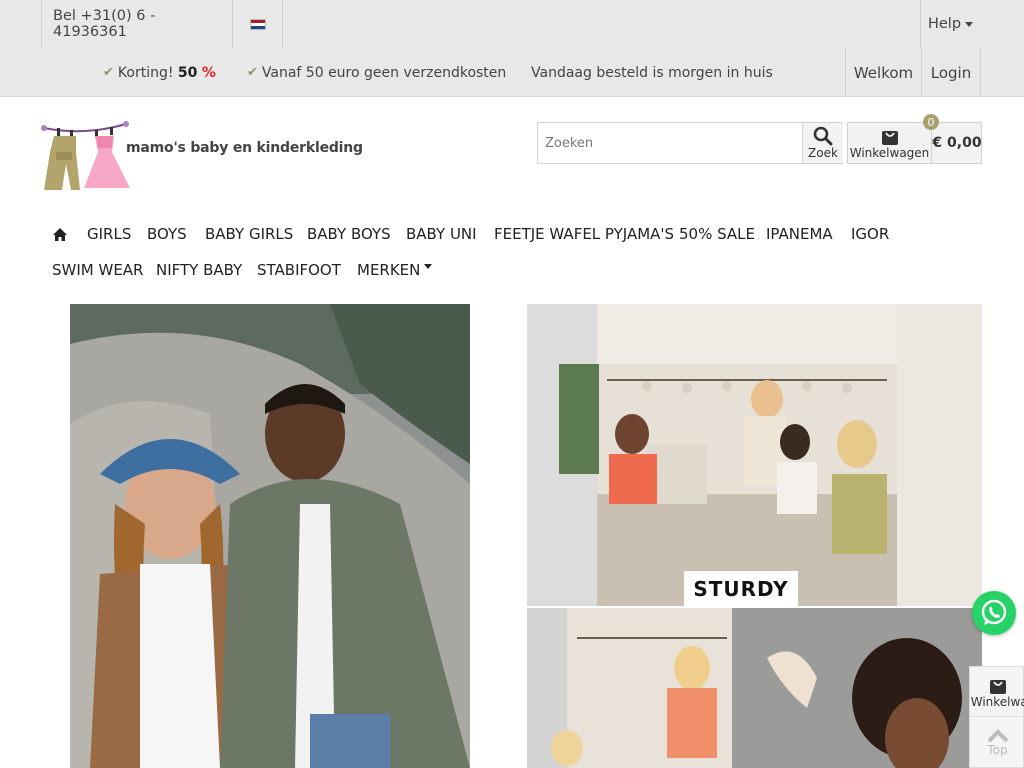 This screenshot has width=1024, height=768. Describe the element at coordinates (85, 155) in the screenshot. I see `clothesline-logo-icon` at that location.